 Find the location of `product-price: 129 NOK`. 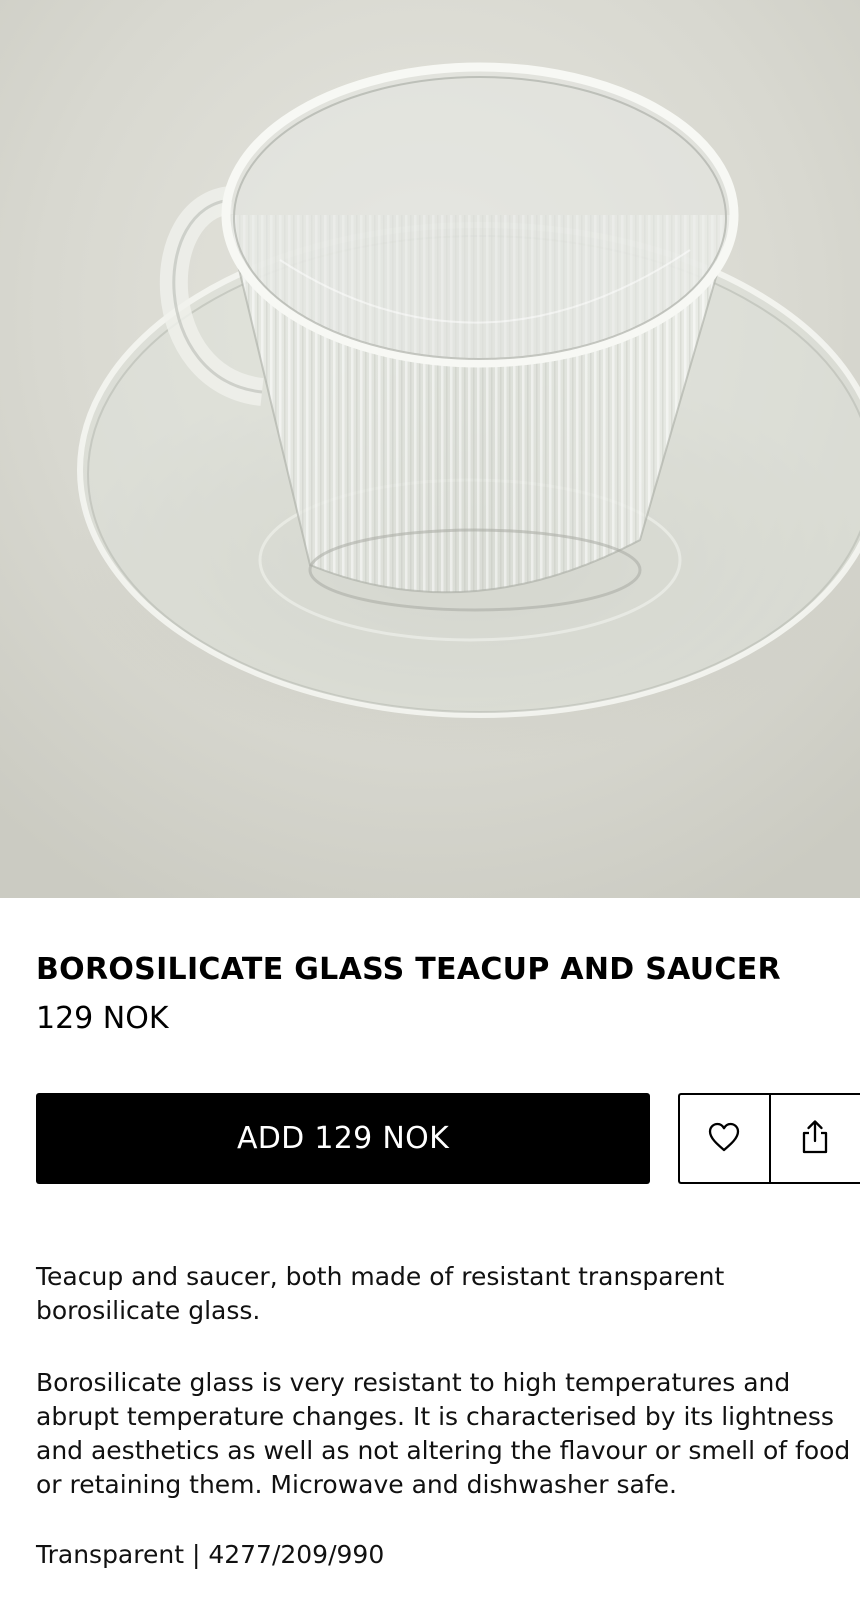

product-price: 129 NOK is located at coordinates (102, 1018).